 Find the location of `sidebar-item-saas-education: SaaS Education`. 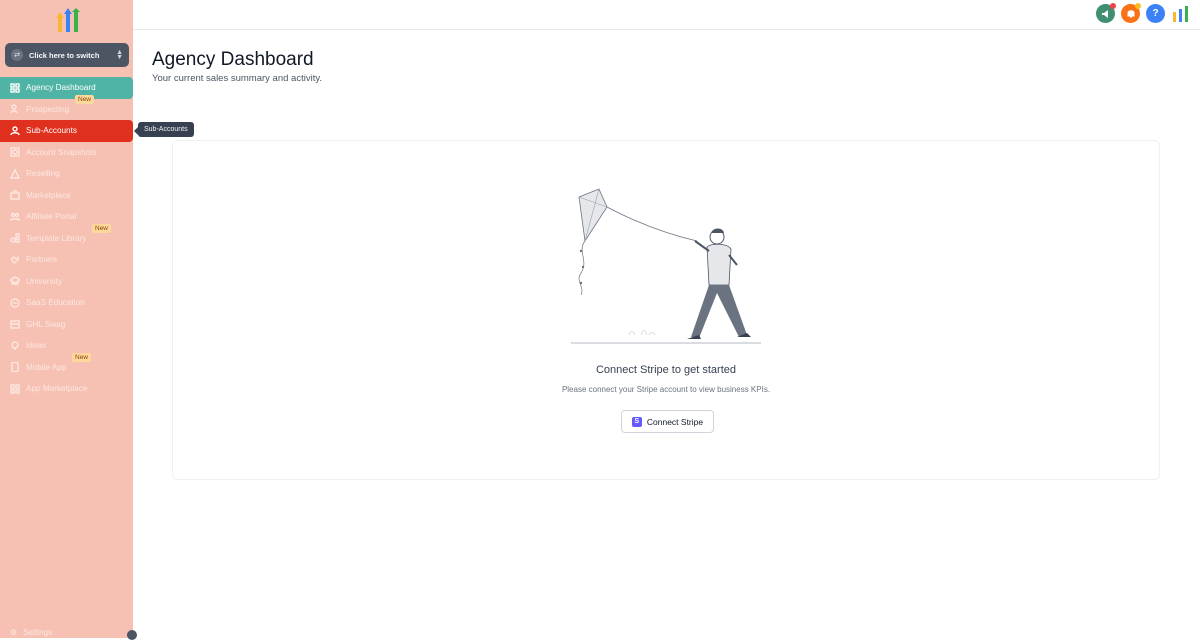

sidebar-item-saas-education: SaaS Education is located at coordinates (66, 303).